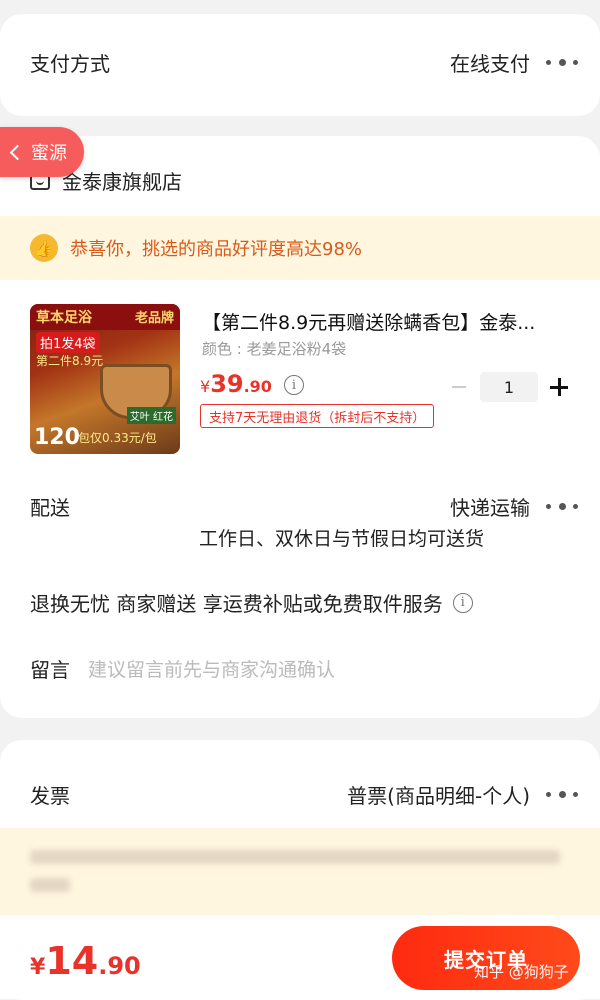 Image resolution: width=600 pixels, height=1000 pixels. Describe the element at coordinates (257, 386) in the screenshot. I see `price-decimal: .90` at that location.